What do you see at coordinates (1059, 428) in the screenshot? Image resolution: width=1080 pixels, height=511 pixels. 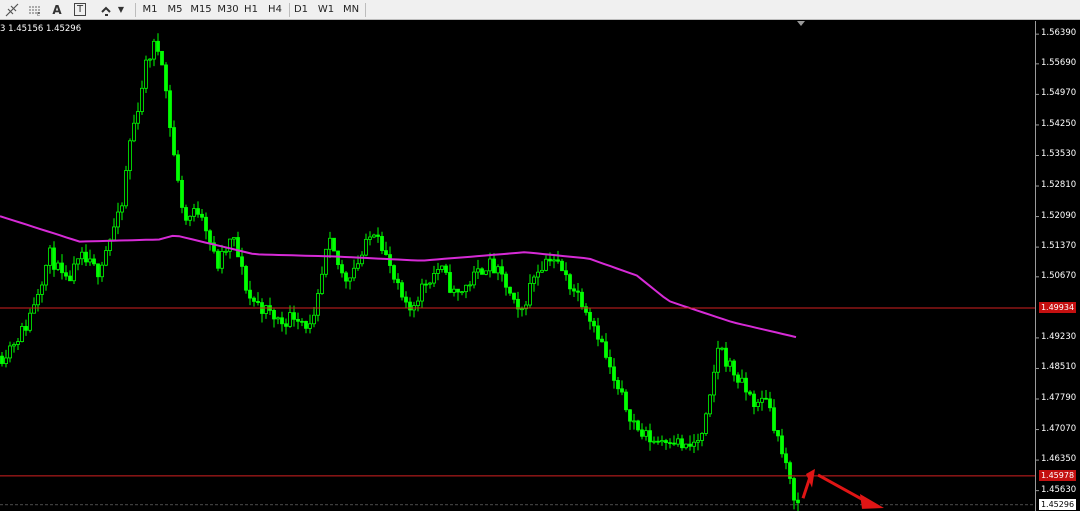 I see `price-tick-label: 1.47070` at bounding box center [1059, 428].